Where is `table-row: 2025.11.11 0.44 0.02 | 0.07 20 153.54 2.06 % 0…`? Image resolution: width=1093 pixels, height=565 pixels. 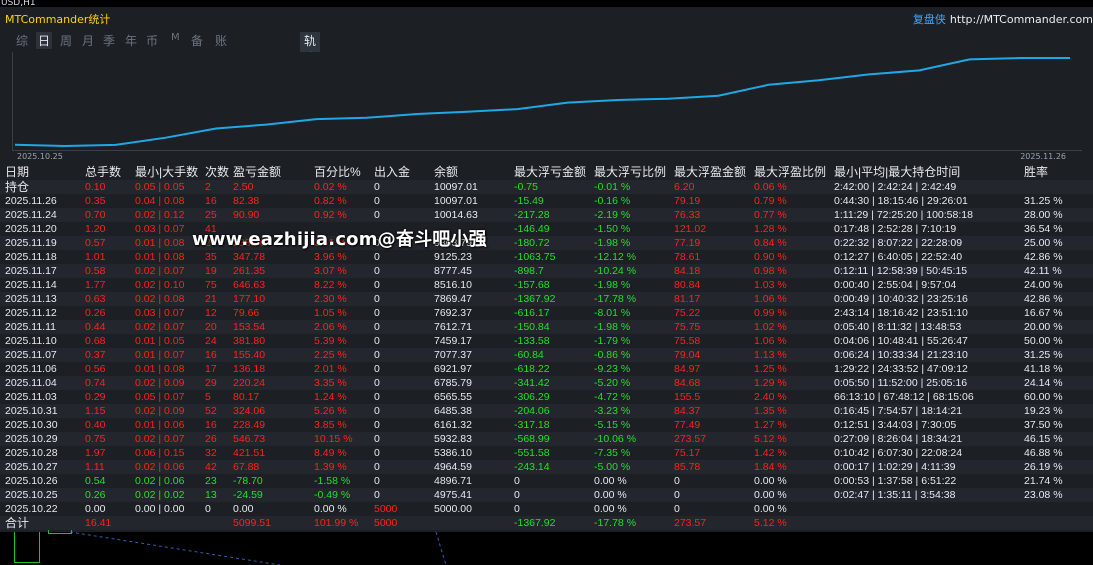 table-row: 2025.11.11 0.44 0.02 | 0.07 20 153.54 2.06 % 0… is located at coordinates (546, 327).